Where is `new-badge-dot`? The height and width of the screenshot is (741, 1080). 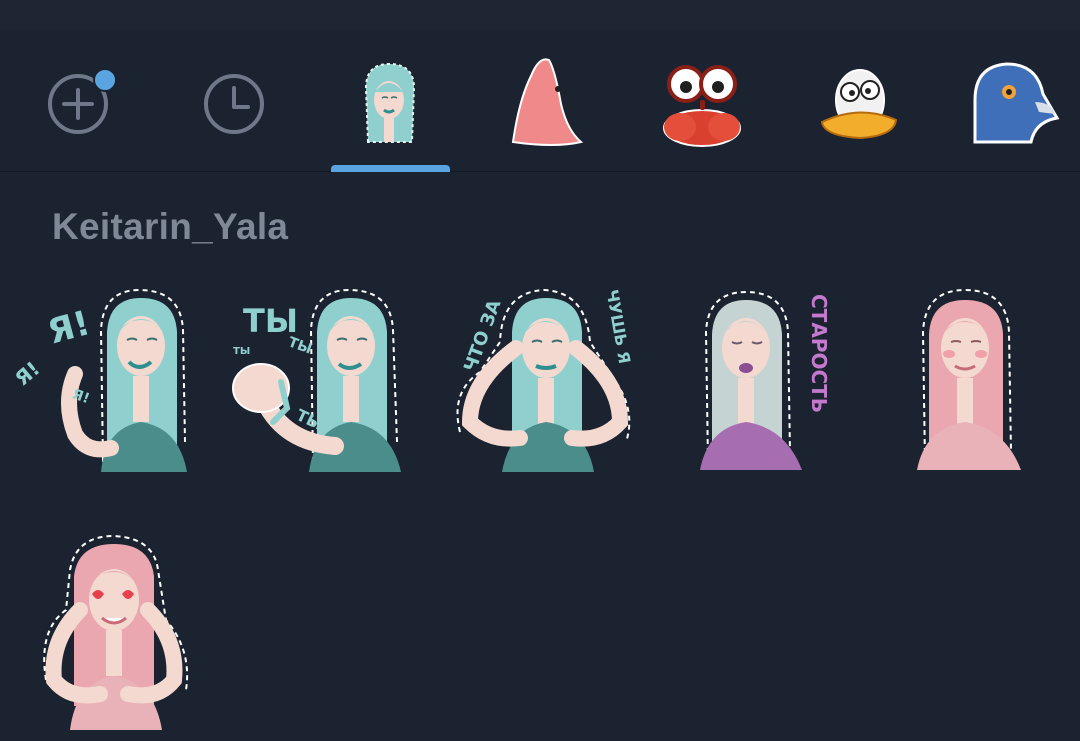 new-badge-dot is located at coordinates (105, 80).